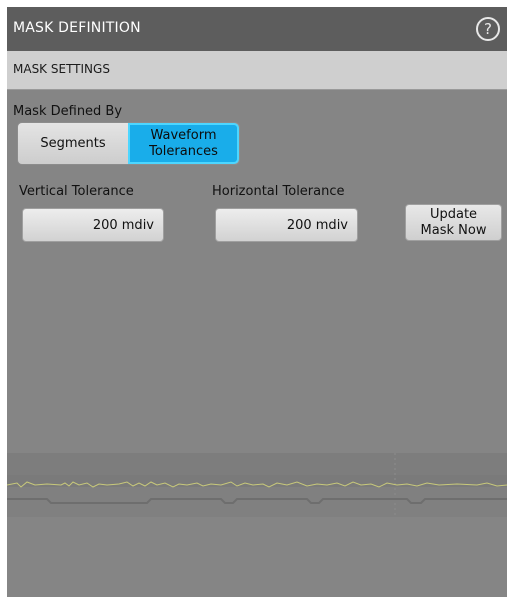 The height and width of the screenshot is (597, 507). What do you see at coordinates (68, 111) in the screenshot?
I see `mask-defined-by-label: Mask Defined By` at bounding box center [68, 111].